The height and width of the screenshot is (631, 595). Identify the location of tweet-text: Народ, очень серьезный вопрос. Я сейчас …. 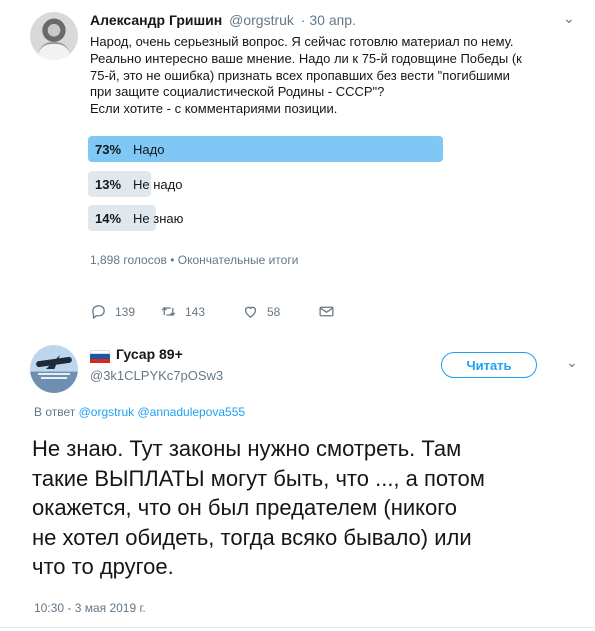
(325, 76).